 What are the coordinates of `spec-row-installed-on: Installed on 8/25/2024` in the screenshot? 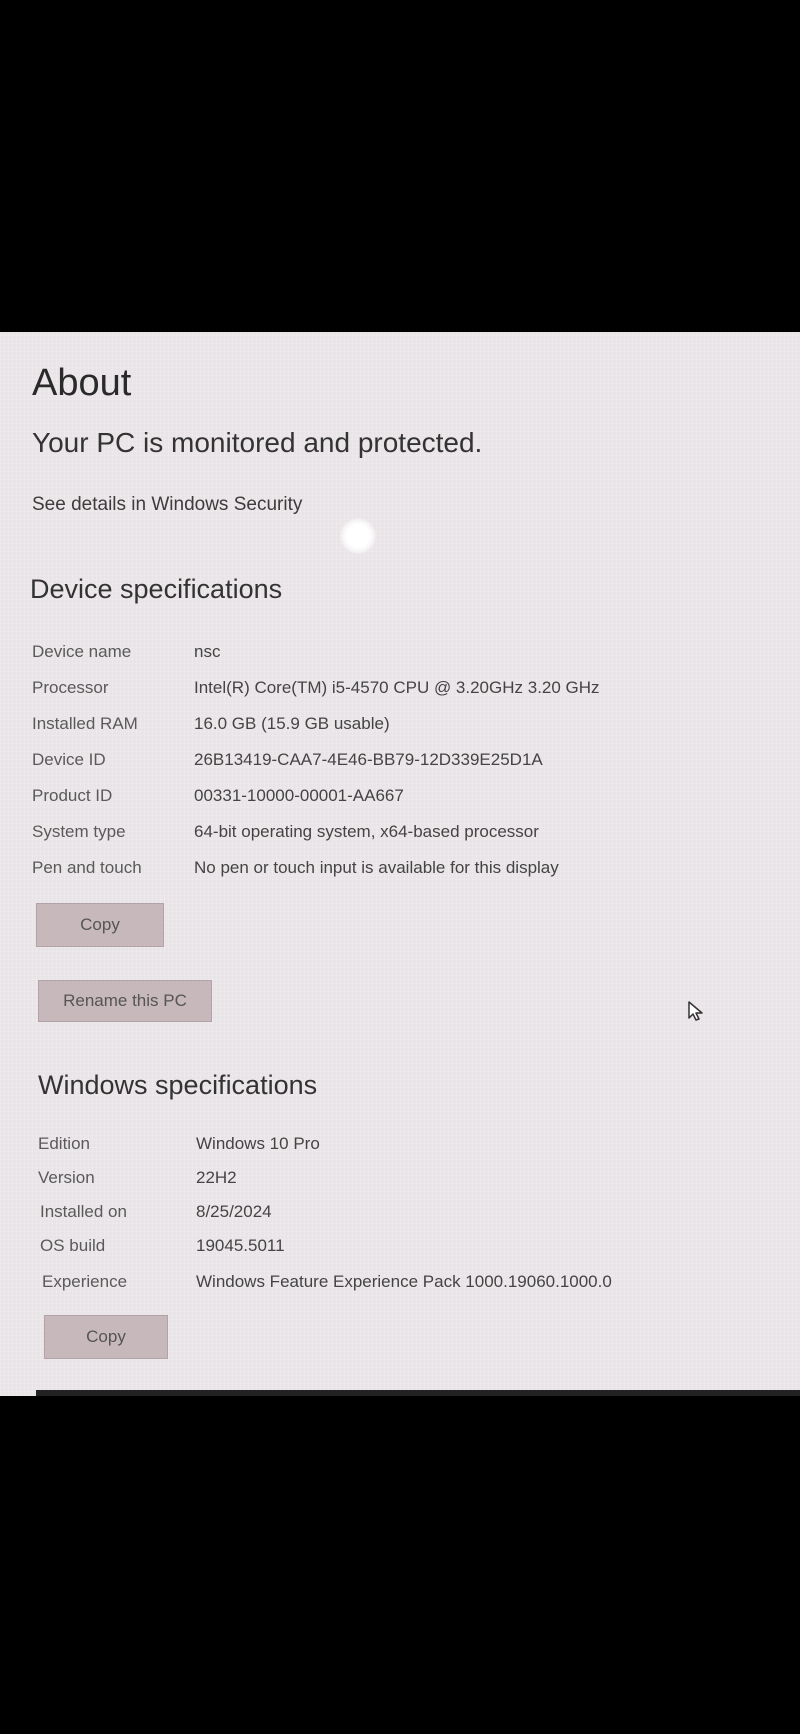 It's located at (410, 1217).